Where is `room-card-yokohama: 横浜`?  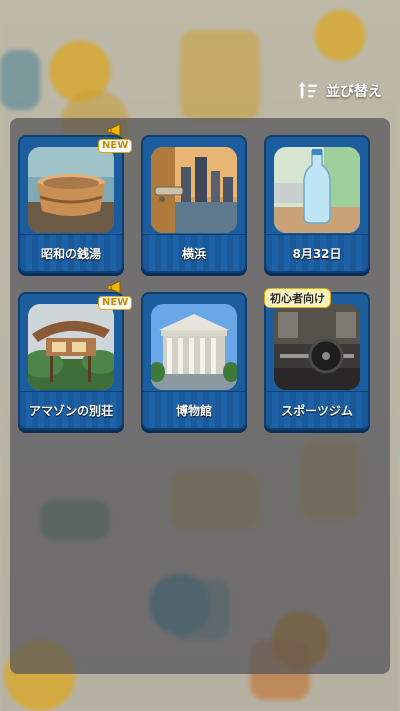
room-card-yokohama: 横浜 is located at coordinates (194, 204).